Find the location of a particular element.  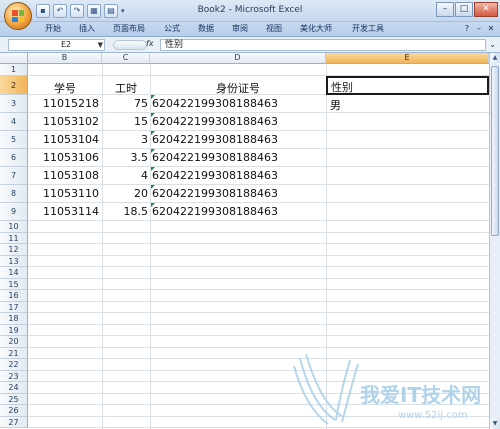

scroll-thumb is located at coordinates (495, 151).